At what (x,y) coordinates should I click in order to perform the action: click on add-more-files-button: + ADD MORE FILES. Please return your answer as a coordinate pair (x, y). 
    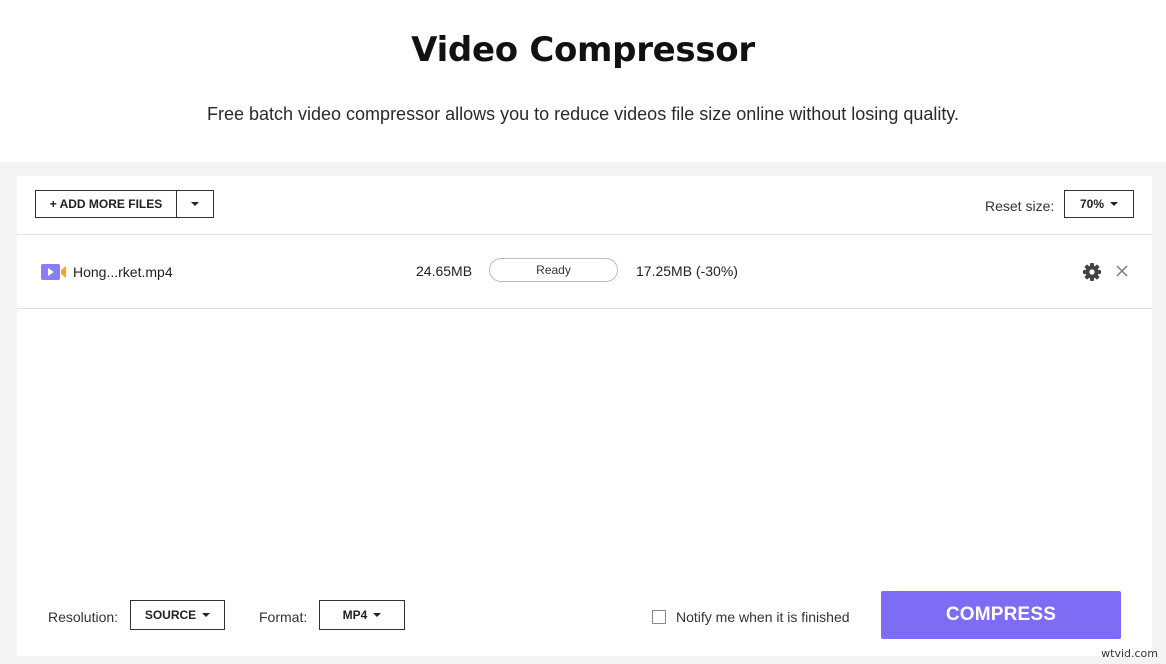
    Looking at the image, I should click on (106, 204).